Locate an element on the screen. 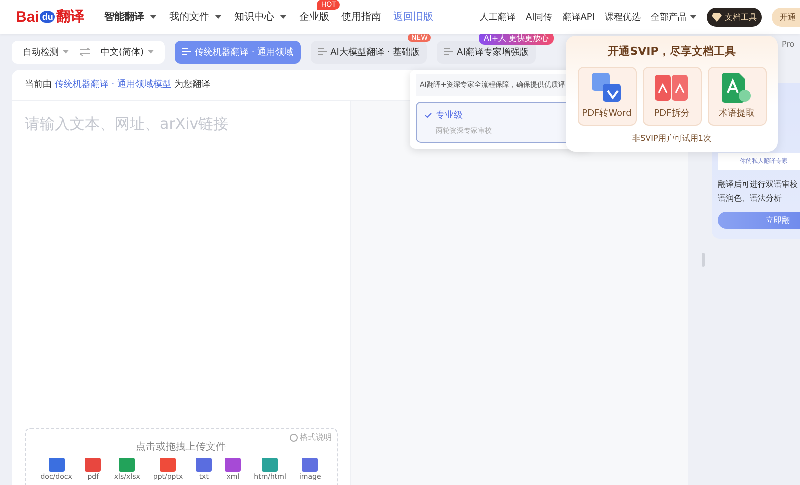 Image resolution: width=800 pixels, height=485 pixels. promo-description: 语润色、语法分析 is located at coordinates (750, 199).